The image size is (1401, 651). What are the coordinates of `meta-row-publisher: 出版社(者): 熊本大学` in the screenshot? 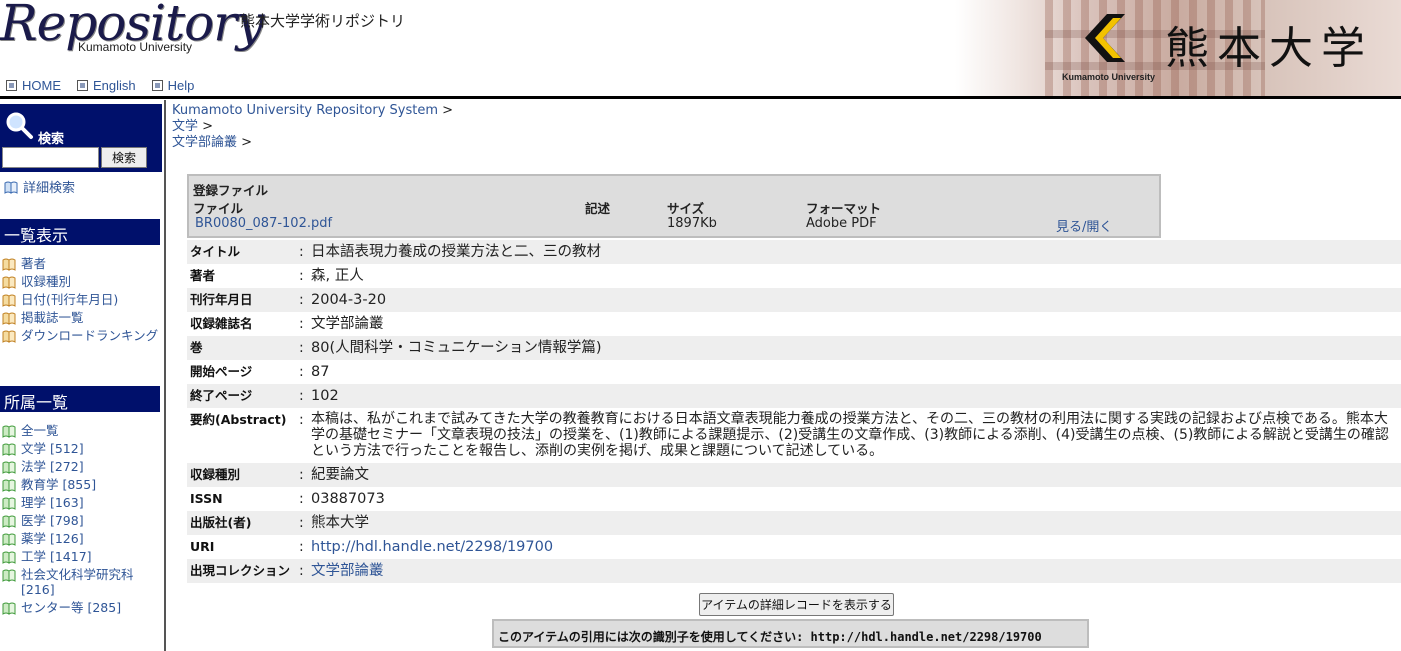 It's located at (794, 523).